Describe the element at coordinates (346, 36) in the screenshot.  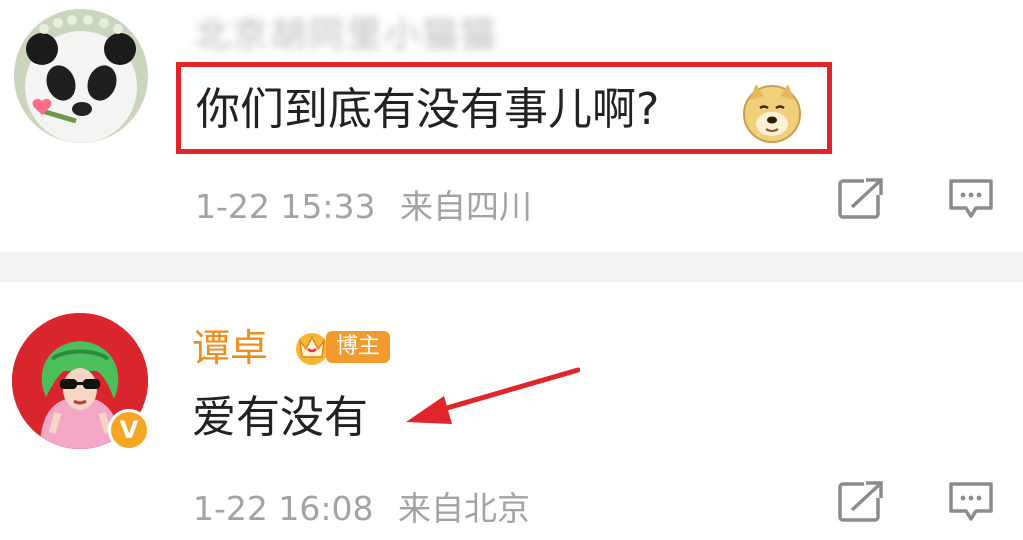
I see `username: 北京胡同里小猫猫` at that location.